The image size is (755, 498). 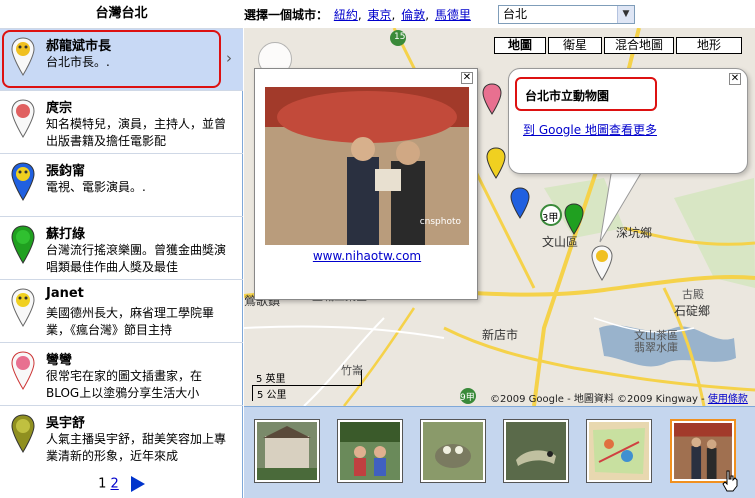 I want to click on city-link-newyork: 紐約, so click(x=346, y=15).